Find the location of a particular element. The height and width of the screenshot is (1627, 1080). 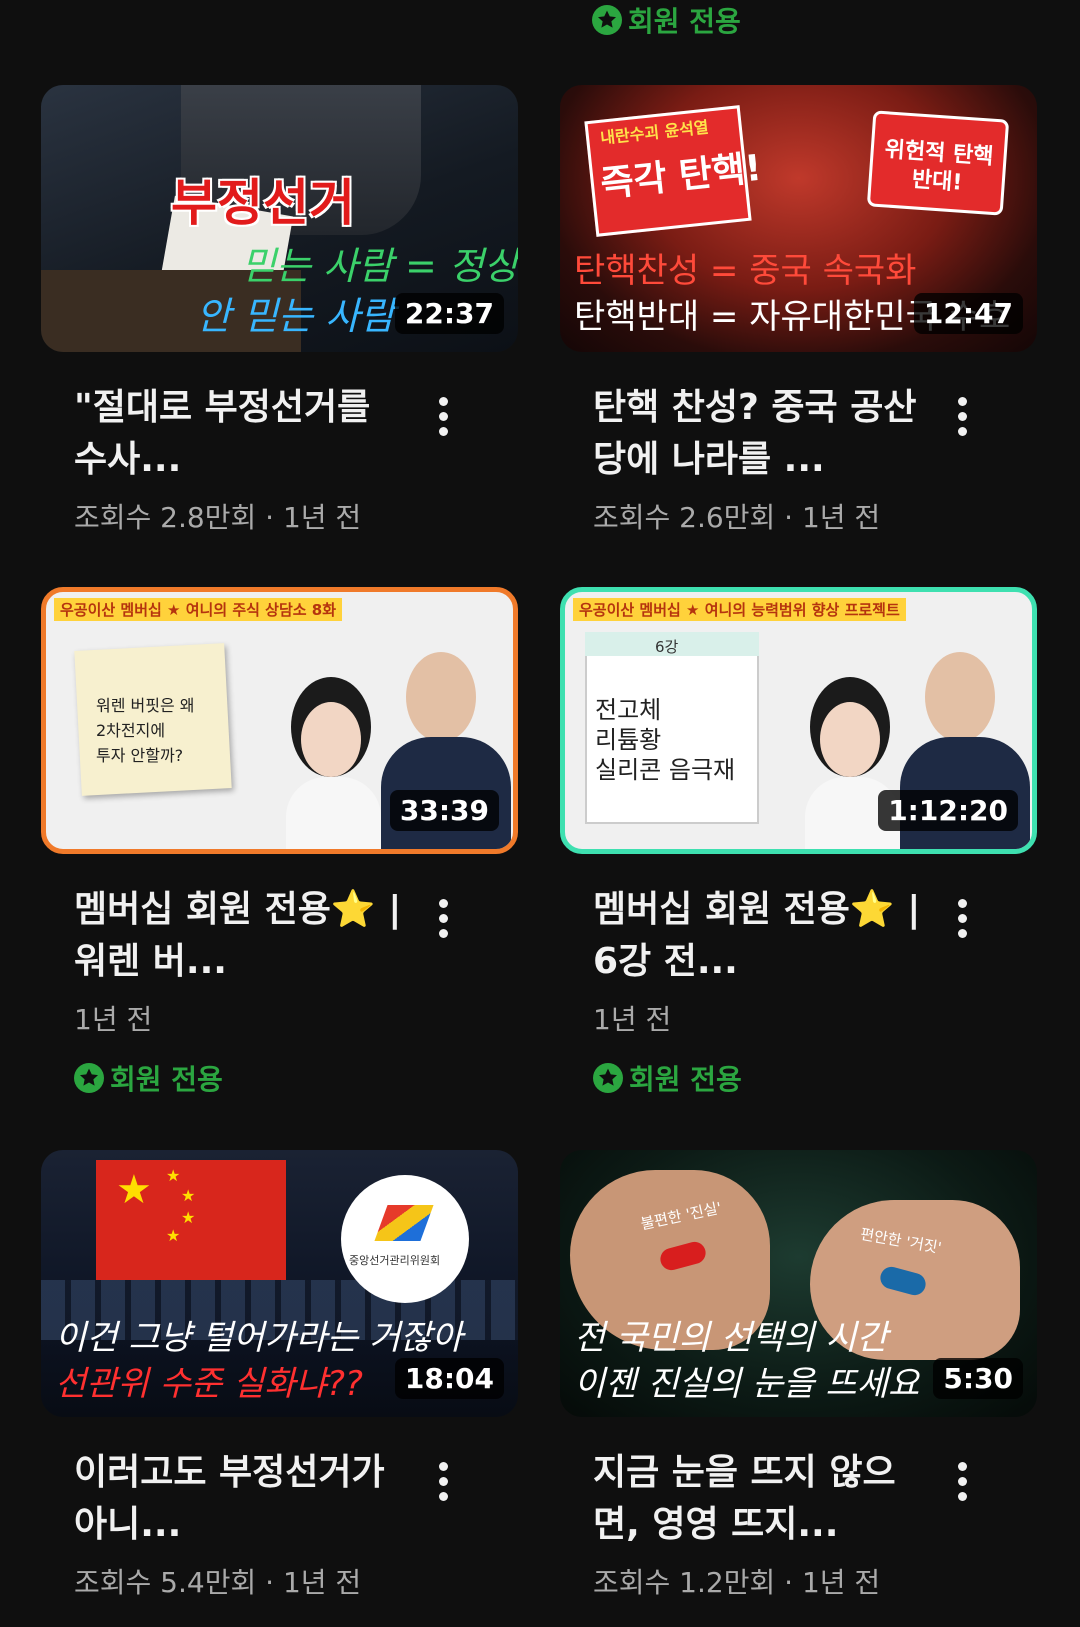

thumbnail-text: 투자 안할까? is located at coordinates (140, 755).